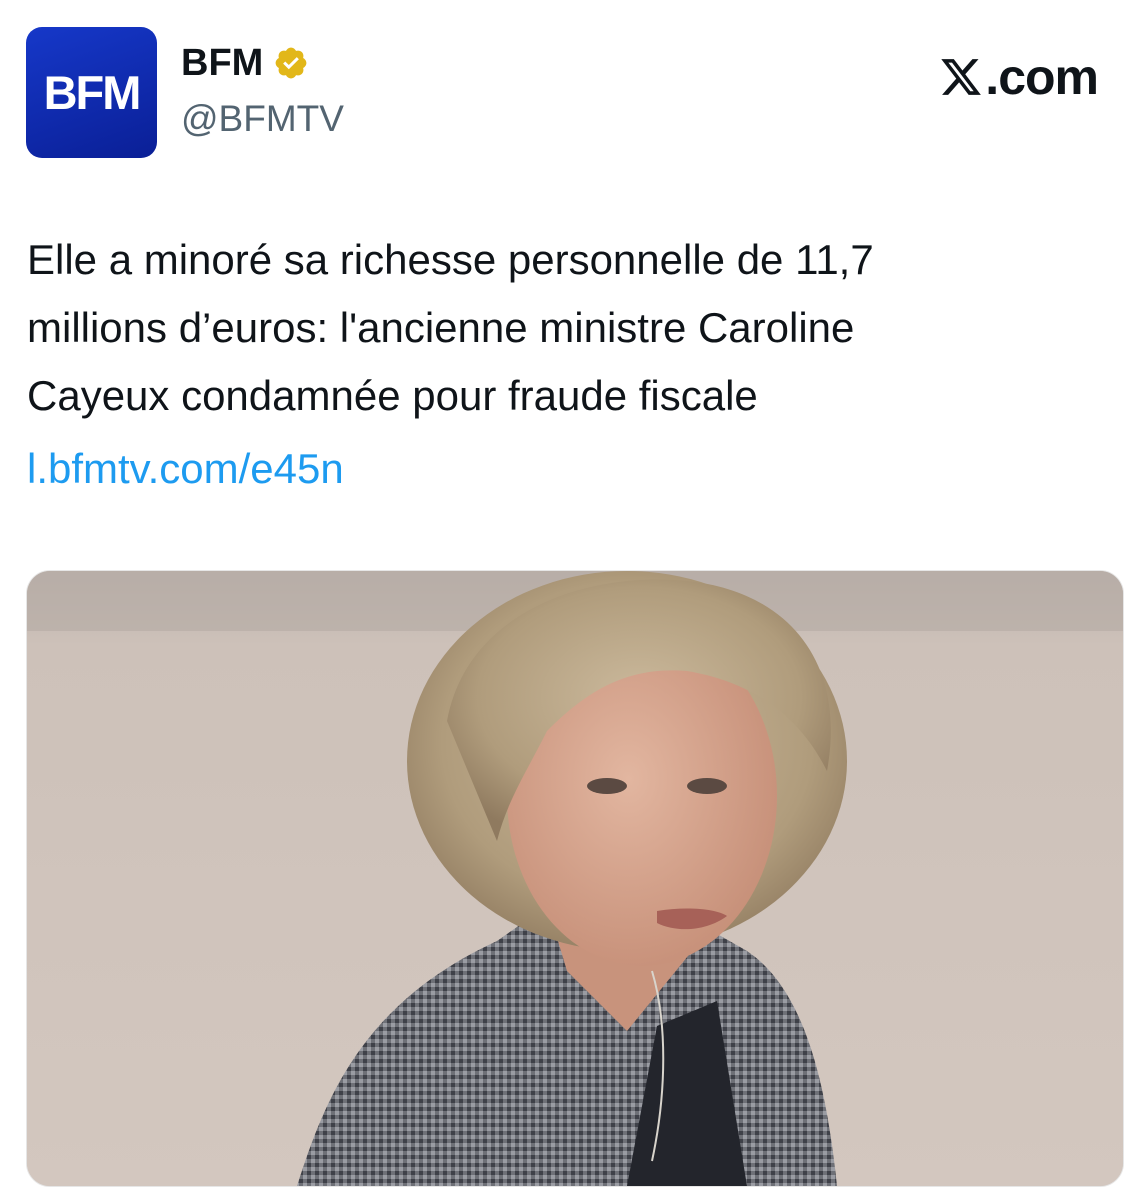 This screenshot has width=1148, height=1200. I want to click on verified-badge-icon, so click(291, 63).